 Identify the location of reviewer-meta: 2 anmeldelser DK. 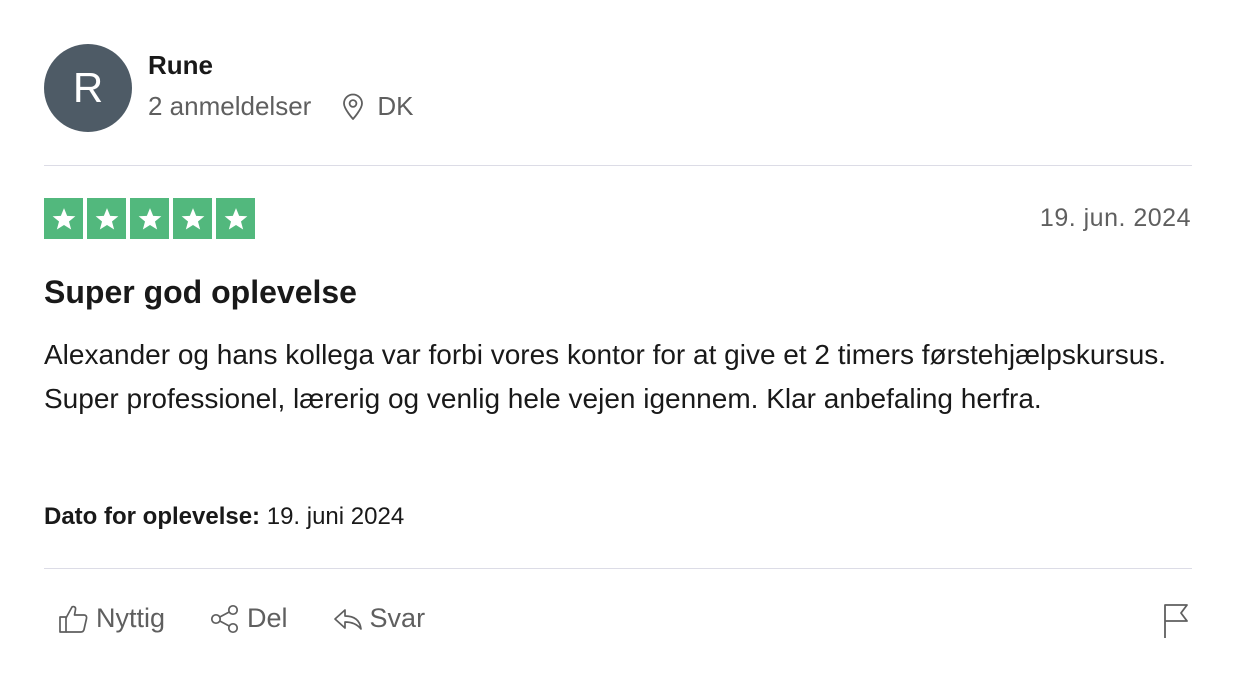
(280, 106).